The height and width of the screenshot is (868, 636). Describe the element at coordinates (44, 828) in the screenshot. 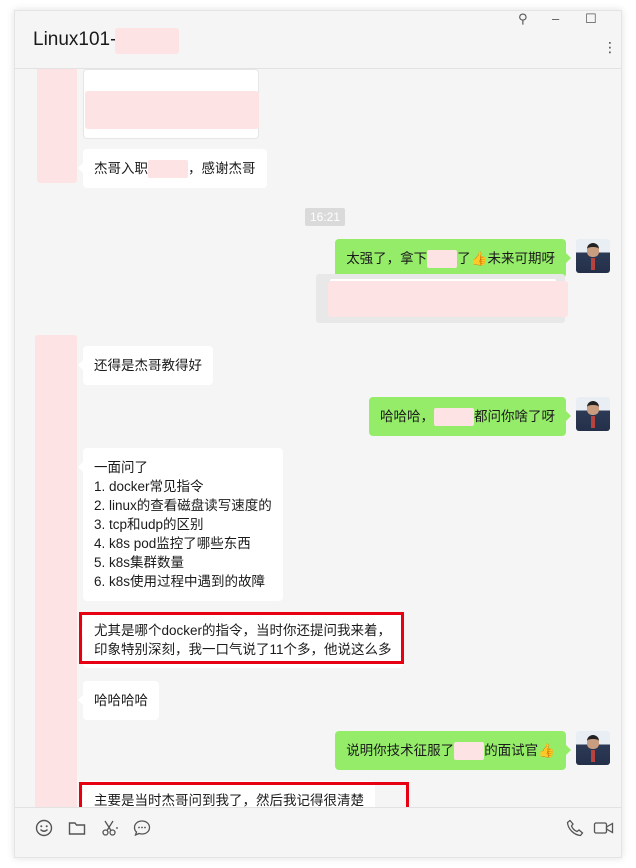

I see `emoji-icon` at that location.